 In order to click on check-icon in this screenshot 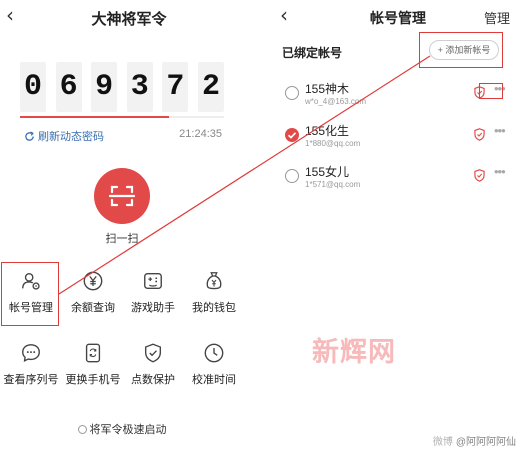, I will do `click(292, 135)`.